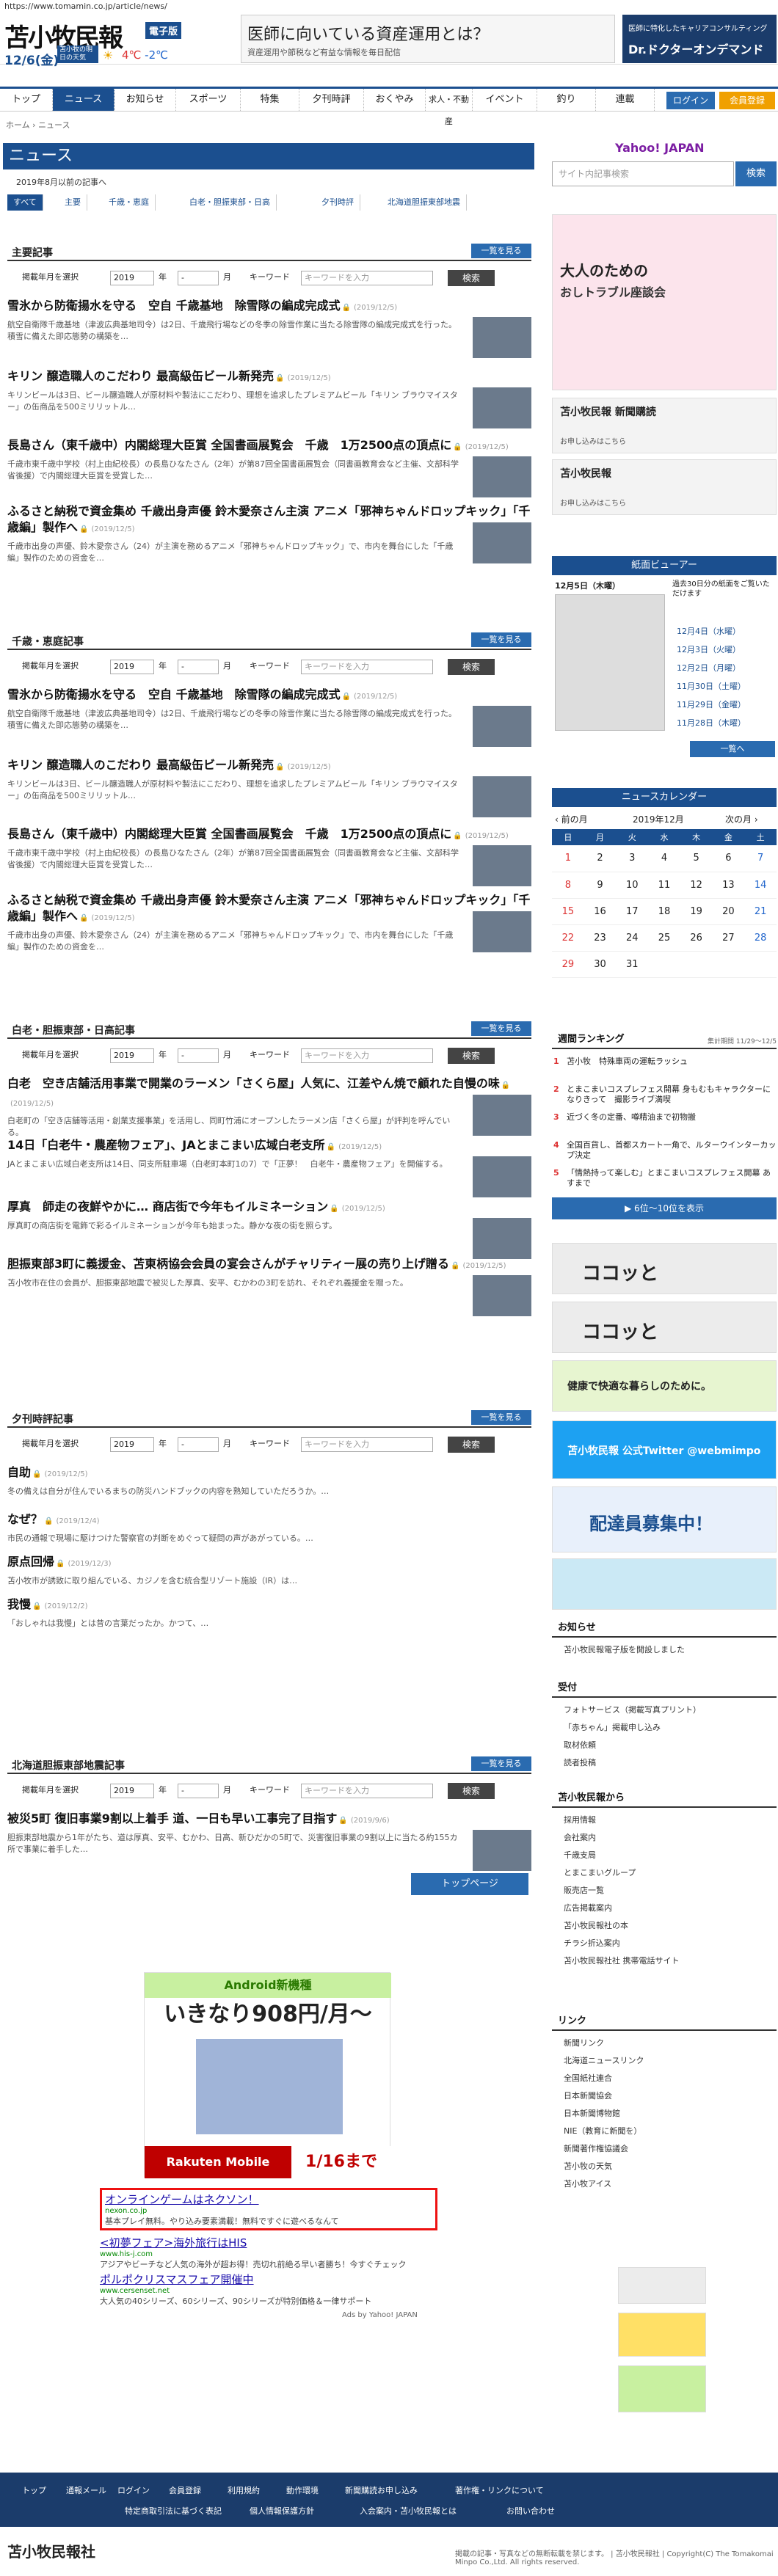 This screenshot has height=2576, width=778. What do you see at coordinates (664, 302) in the screenshot?
I see `promo-zadankai: 大人のための おしトラブル座談会` at bounding box center [664, 302].